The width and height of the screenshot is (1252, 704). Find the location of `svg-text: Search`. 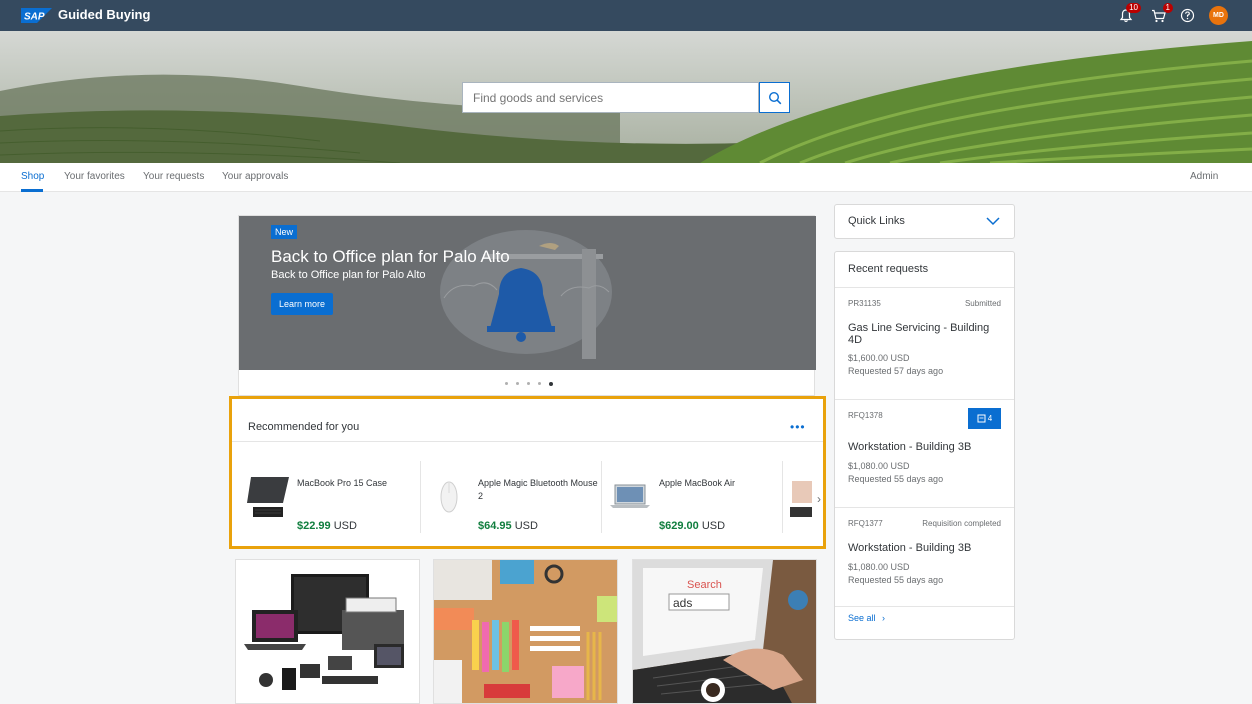

svg-text: Search is located at coordinates (704, 585).